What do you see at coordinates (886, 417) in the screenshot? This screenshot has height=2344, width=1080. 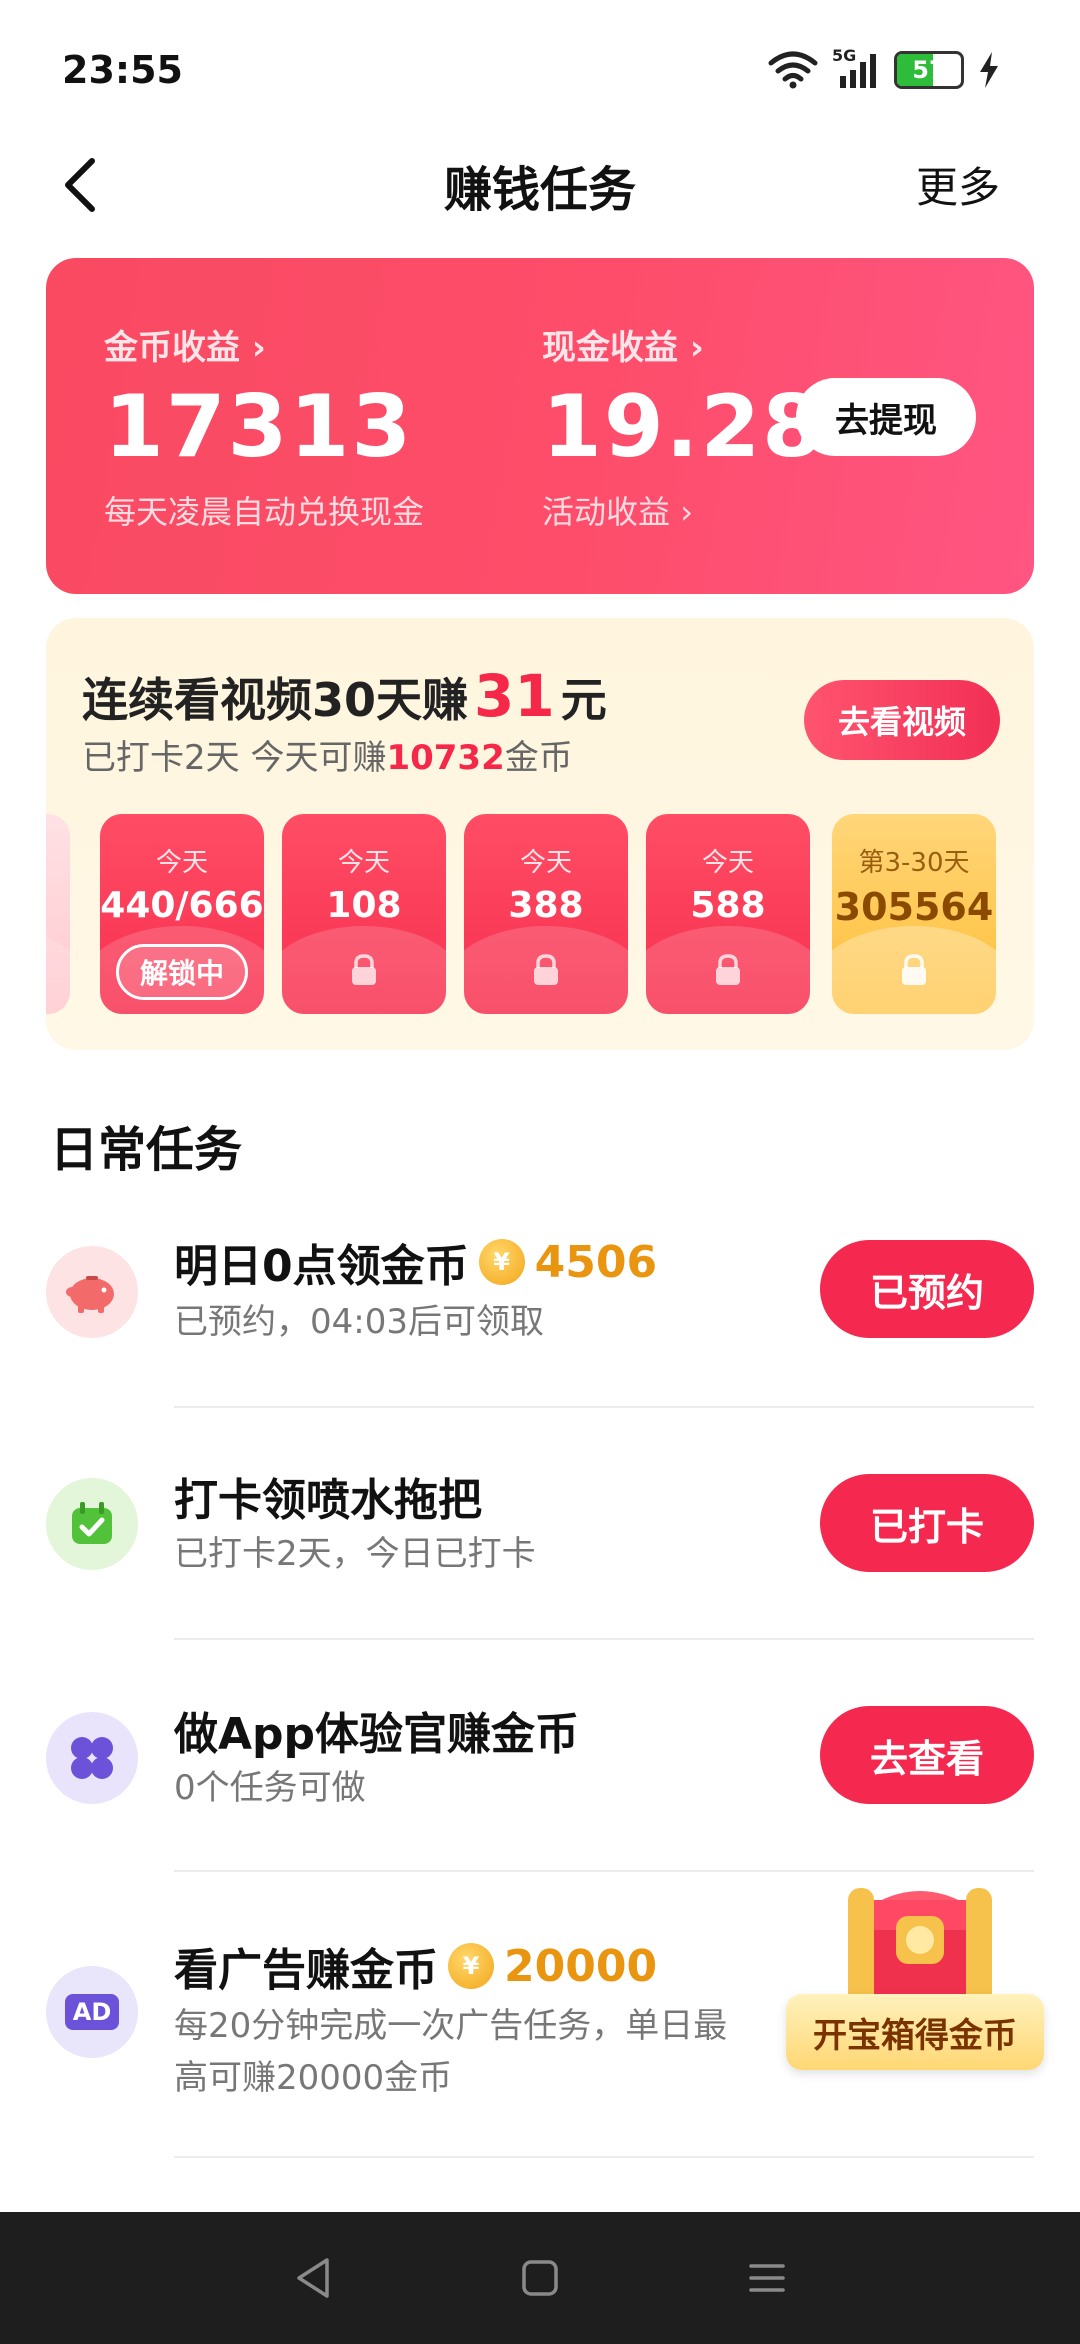 I see `withdraw-button: 去提现` at bounding box center [886, 417].